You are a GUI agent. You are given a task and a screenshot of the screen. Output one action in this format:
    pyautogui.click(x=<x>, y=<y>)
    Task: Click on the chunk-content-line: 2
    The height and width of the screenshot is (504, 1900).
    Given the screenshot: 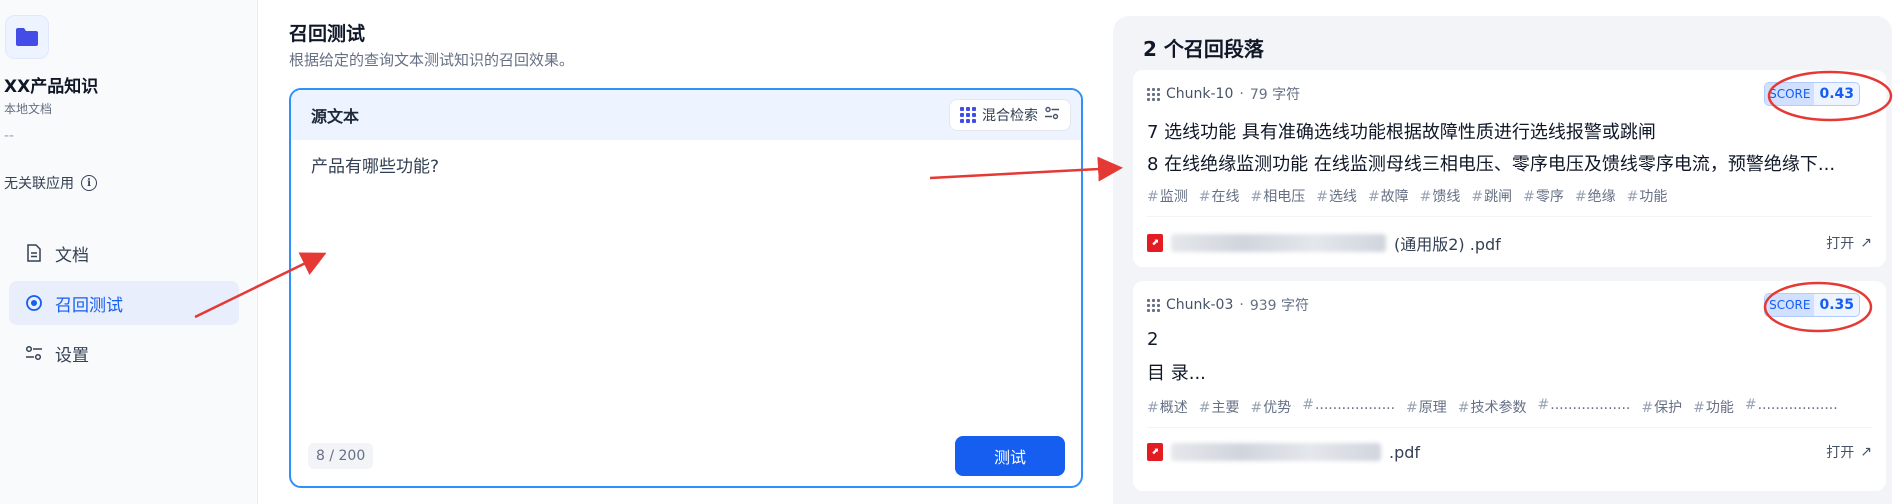 What is the action you would take?
    pyautogui.click(x=1153, y=339)
    